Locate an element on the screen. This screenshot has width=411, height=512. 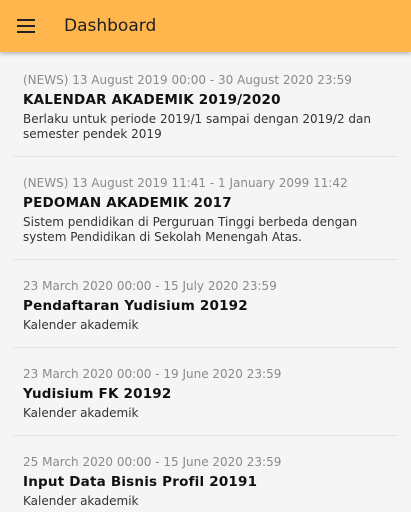
announcement-date: 23 March 2020 00:00 - 19 June 2020 23:59 is located at coordinates (152, 374).